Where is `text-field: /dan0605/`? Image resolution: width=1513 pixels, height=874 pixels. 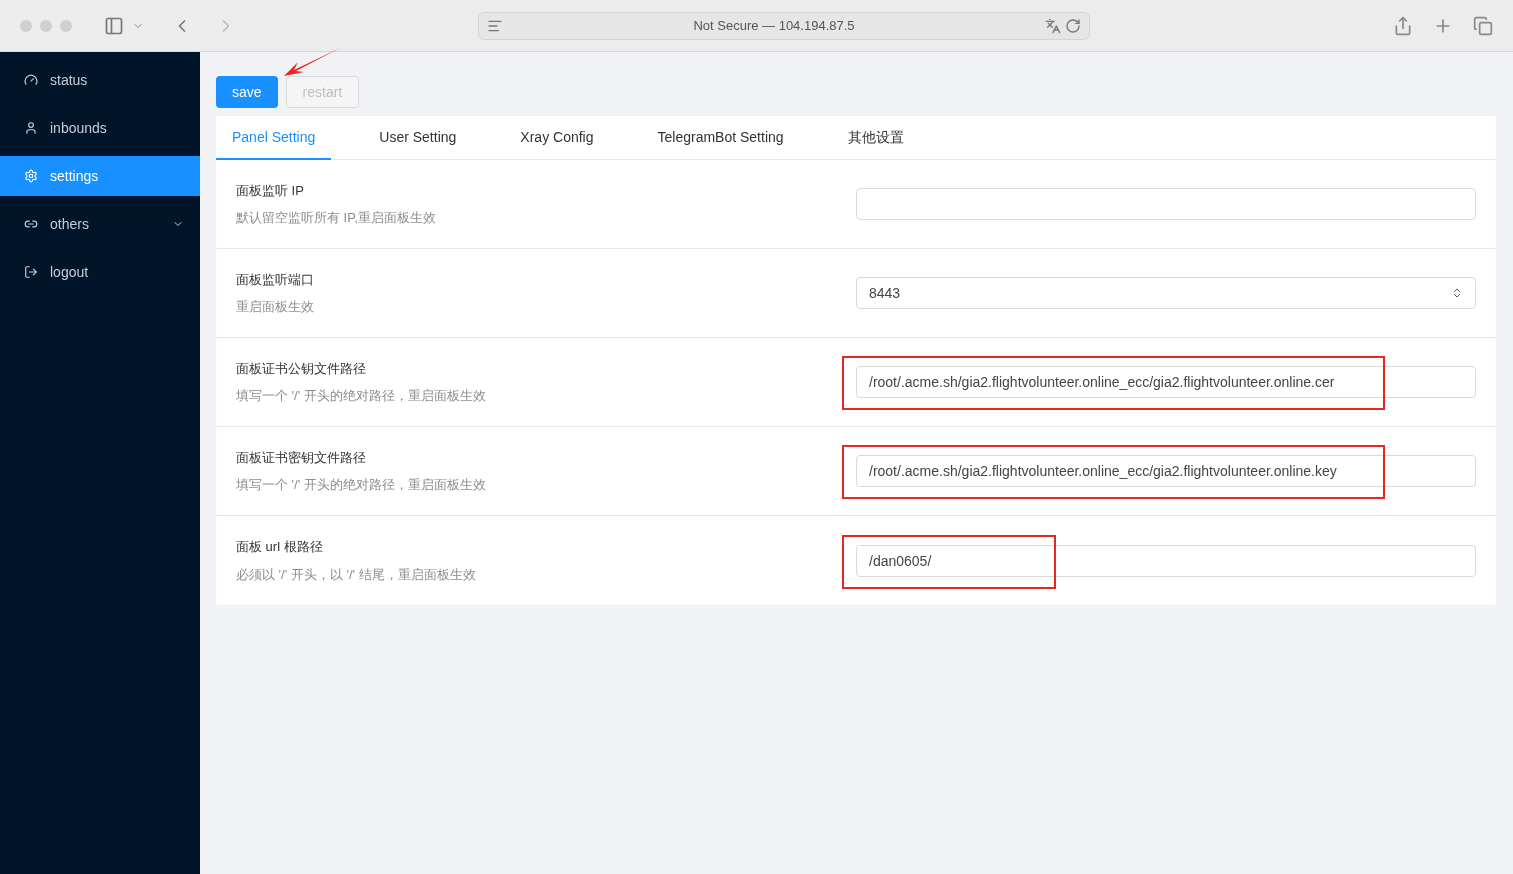 text-field: /dan0605/ is located at coordinates (1166, 560).